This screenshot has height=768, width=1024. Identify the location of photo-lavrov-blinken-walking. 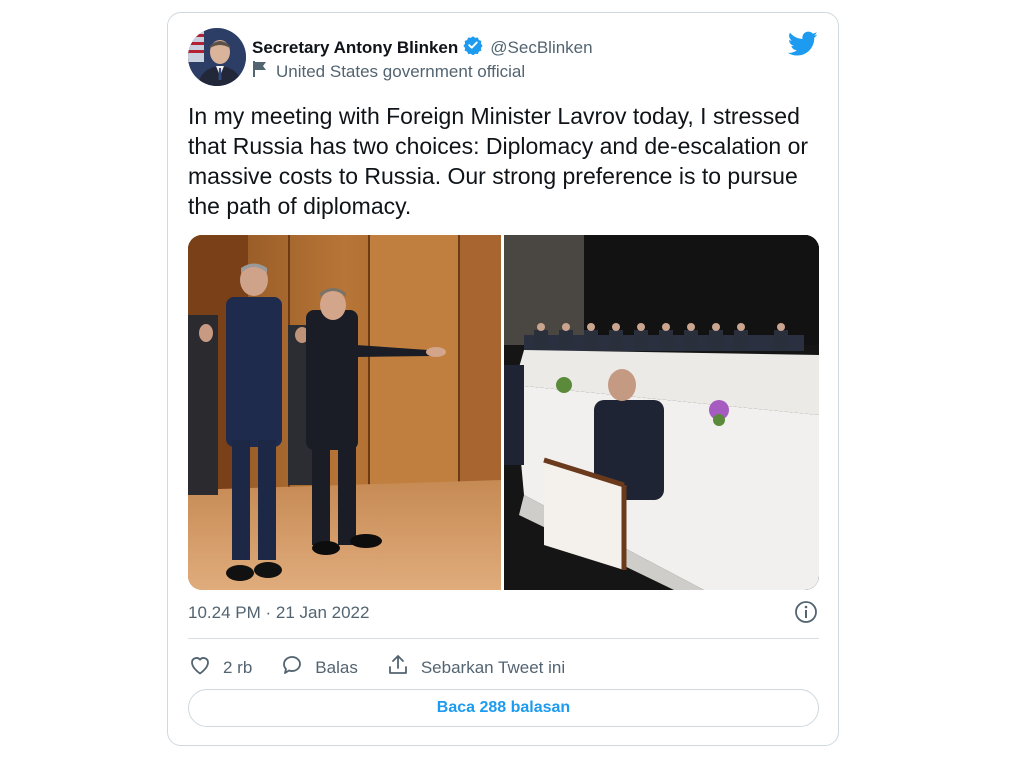
(344, 412).